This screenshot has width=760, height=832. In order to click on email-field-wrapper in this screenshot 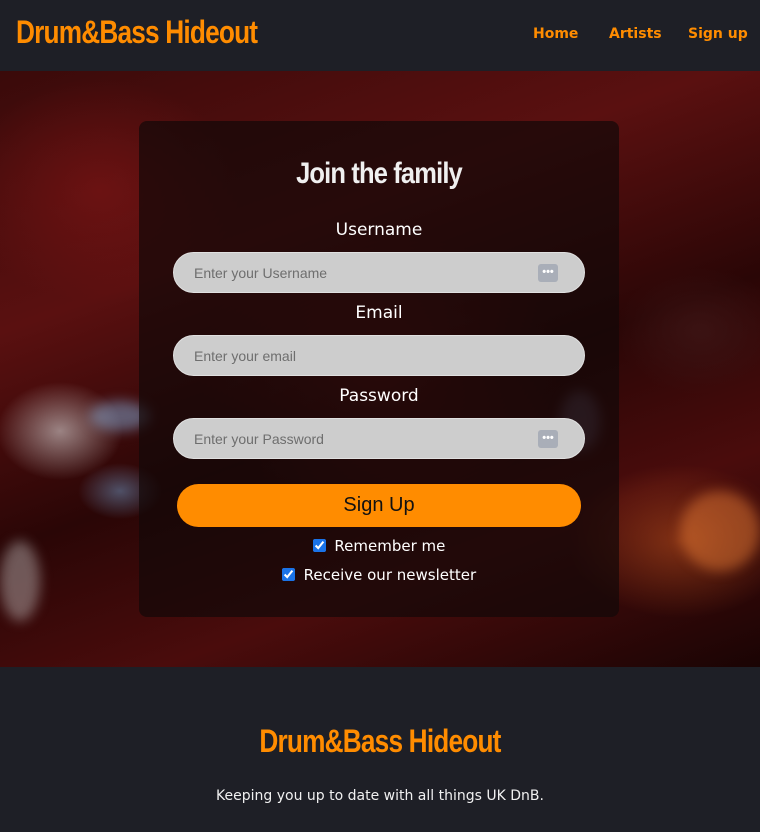, I will do `click(379, 355)`.